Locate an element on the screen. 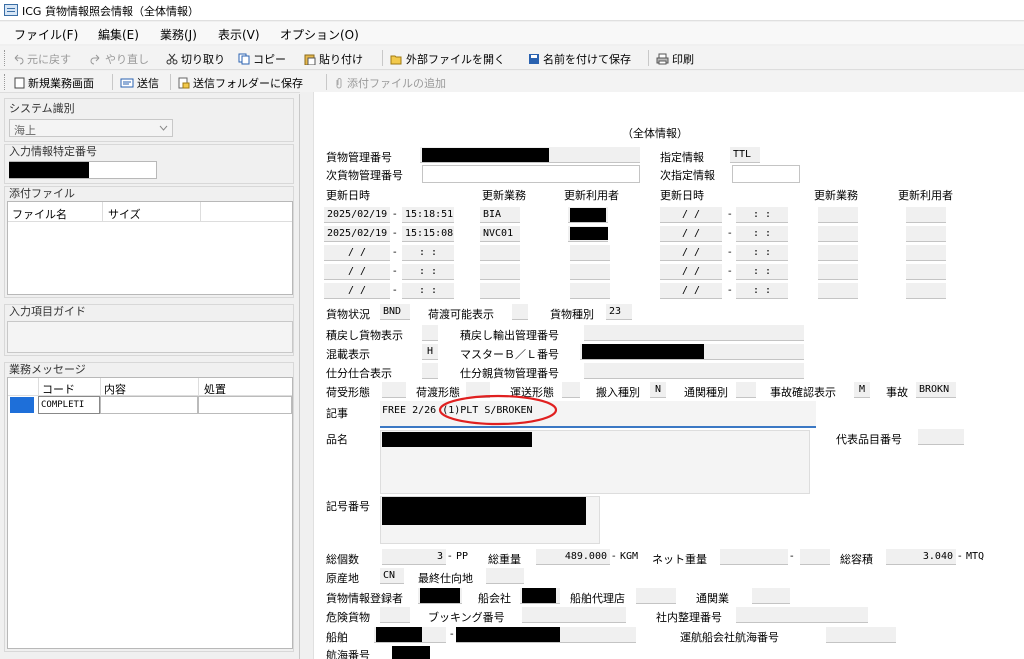 This screenshot has width=1024, height=659. update-date-5: / / is located at coordinates (357, 291).